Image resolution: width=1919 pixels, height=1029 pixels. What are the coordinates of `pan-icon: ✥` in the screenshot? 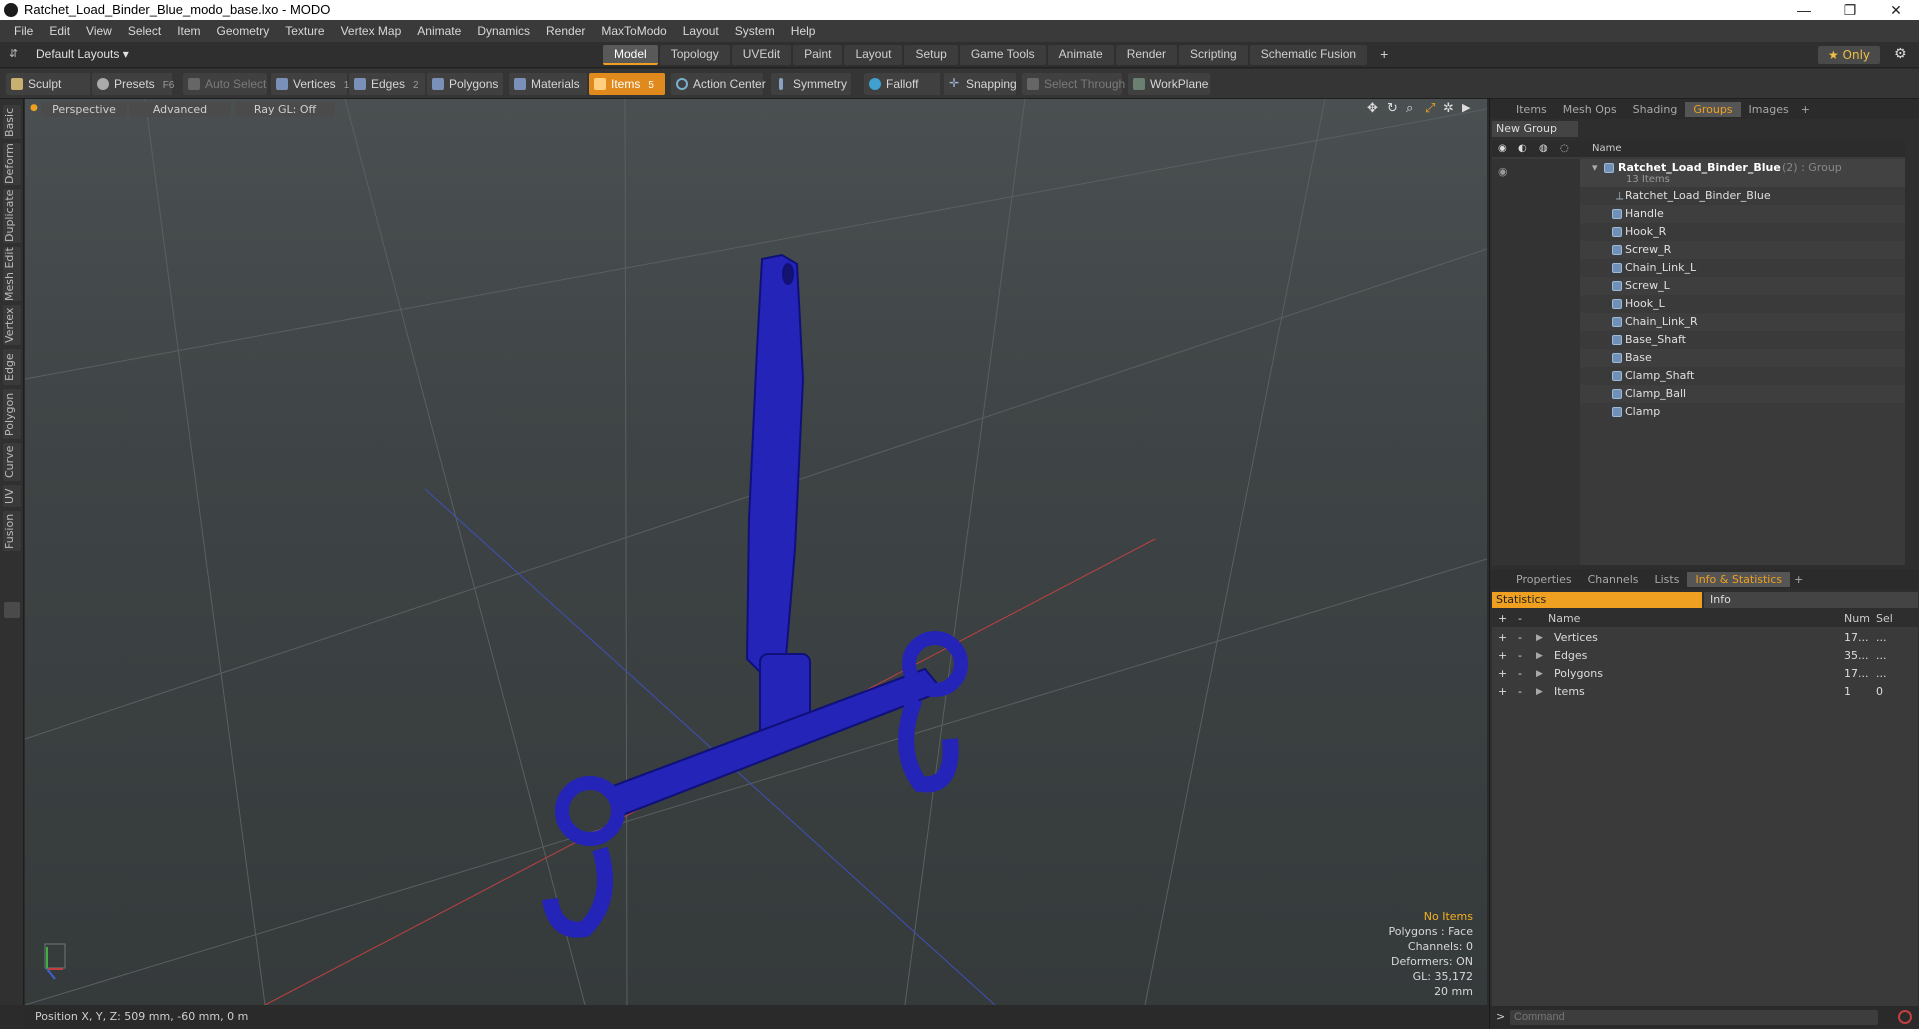 It's located at (1372, 108).